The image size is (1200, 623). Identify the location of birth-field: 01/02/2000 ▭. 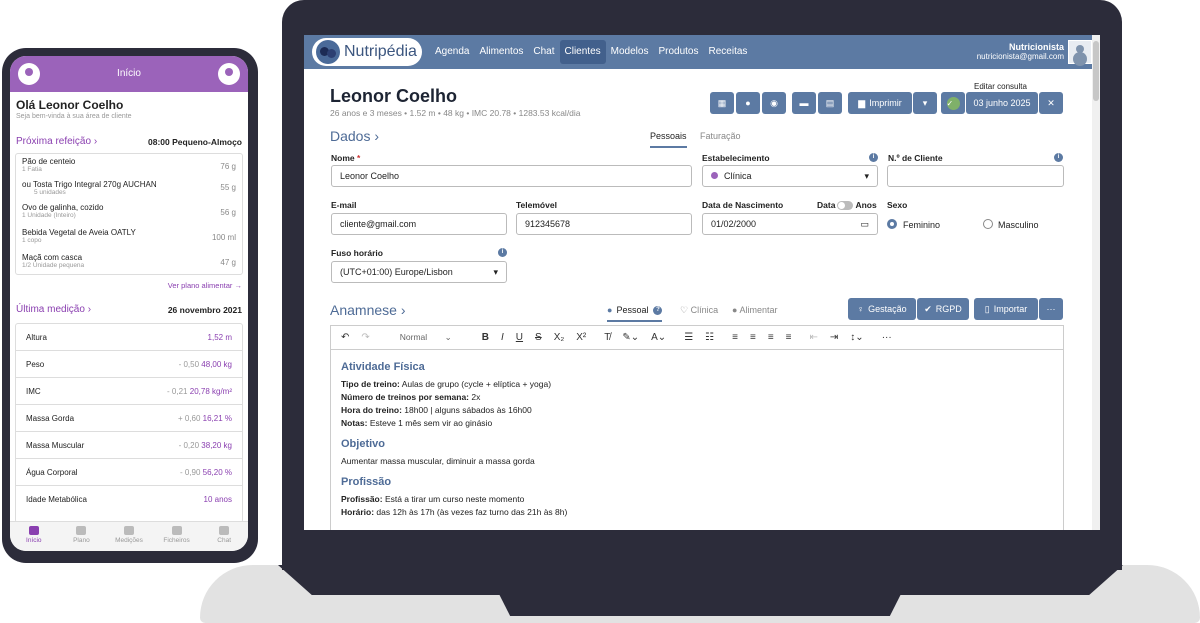
(790, 224).